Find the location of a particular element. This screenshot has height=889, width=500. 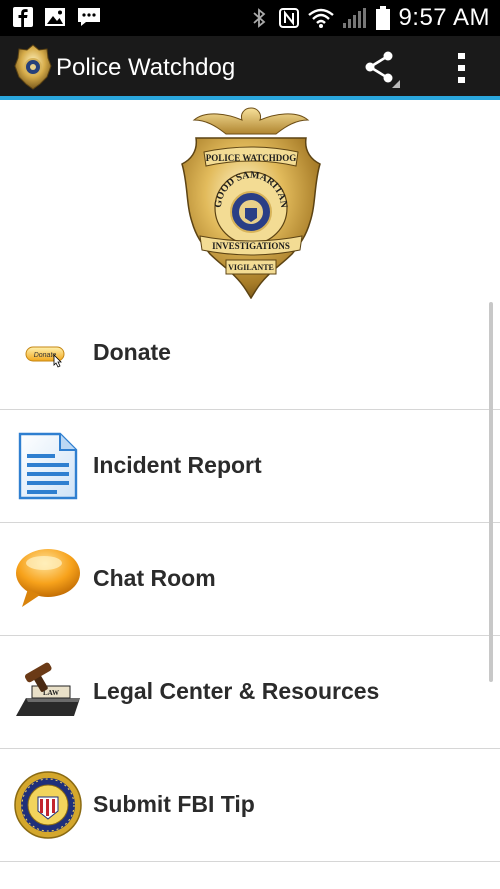

system-icons: 9:57 AM is located at coordinates (369, 18).